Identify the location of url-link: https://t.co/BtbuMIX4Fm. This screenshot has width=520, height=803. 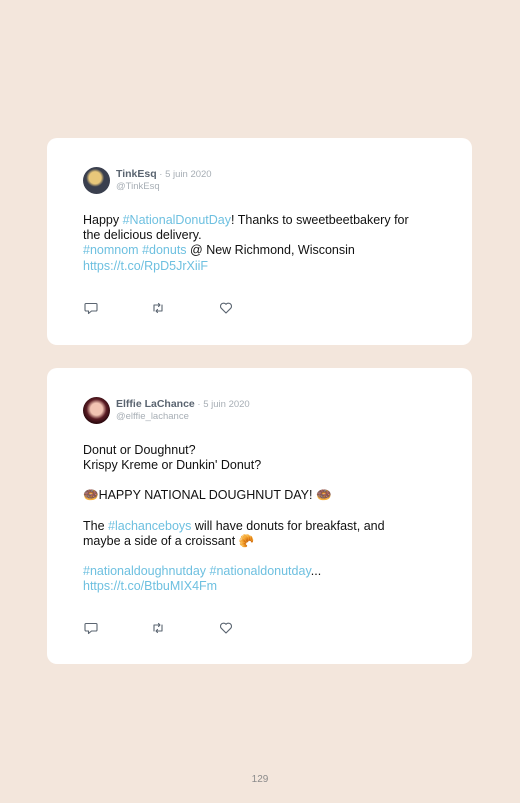
(150, 586).